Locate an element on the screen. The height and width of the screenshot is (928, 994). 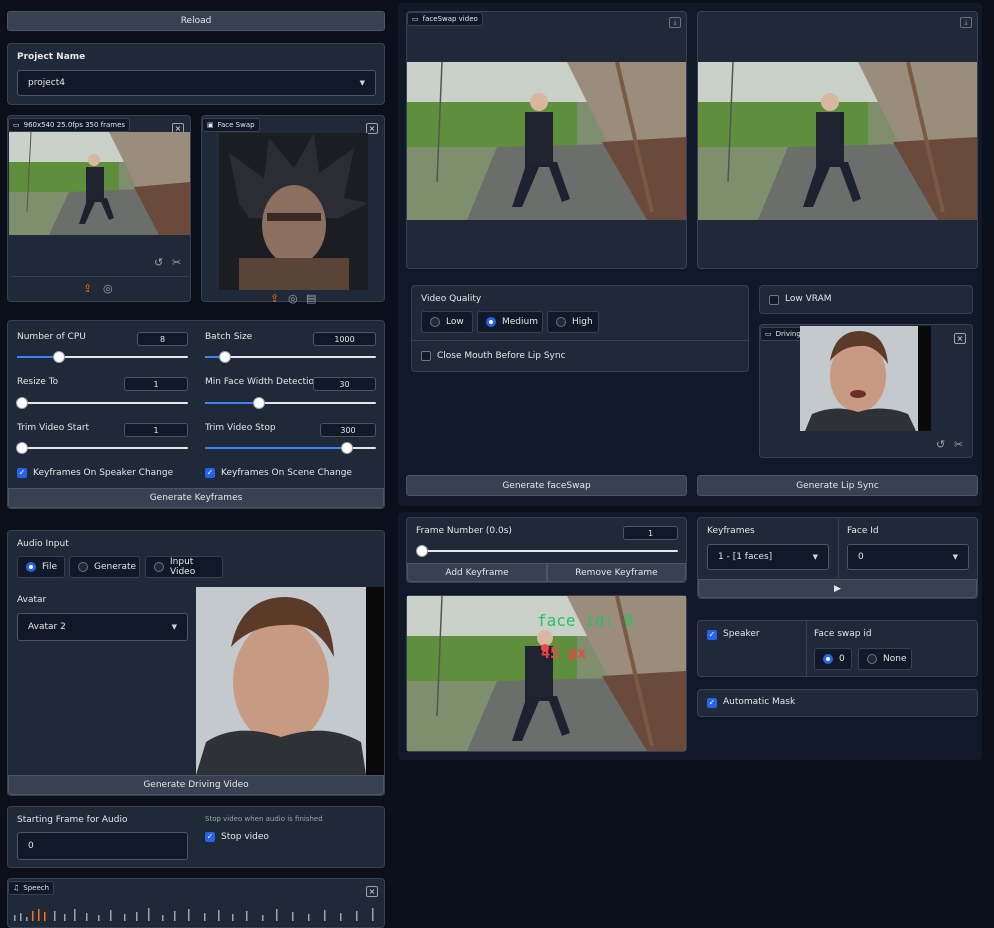
face-swap-panel: ▣ Face Swap × ⇪ ◎ ▤ is located at coordinates (293, 210).